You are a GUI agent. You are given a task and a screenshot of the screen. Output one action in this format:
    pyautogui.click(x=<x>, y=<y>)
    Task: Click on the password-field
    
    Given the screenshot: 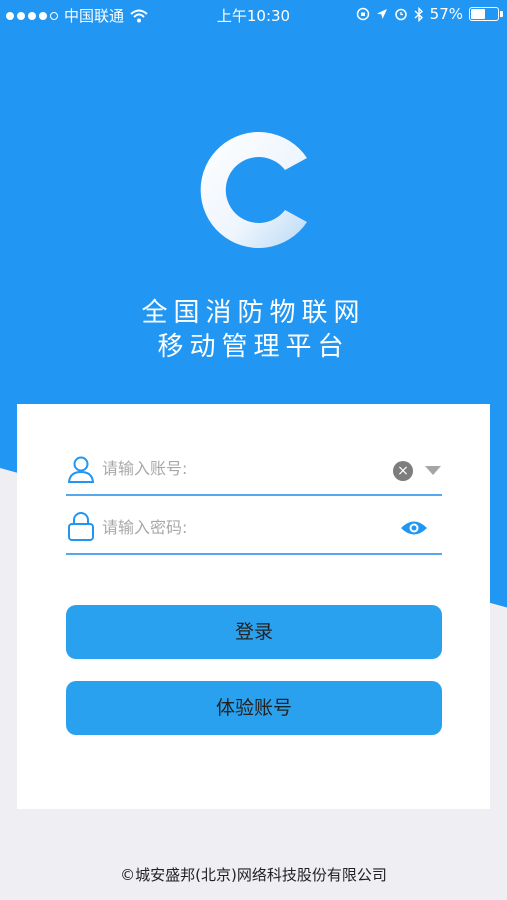 What is the action you would take?
    pyautogui.click(x=254, y=528)
    